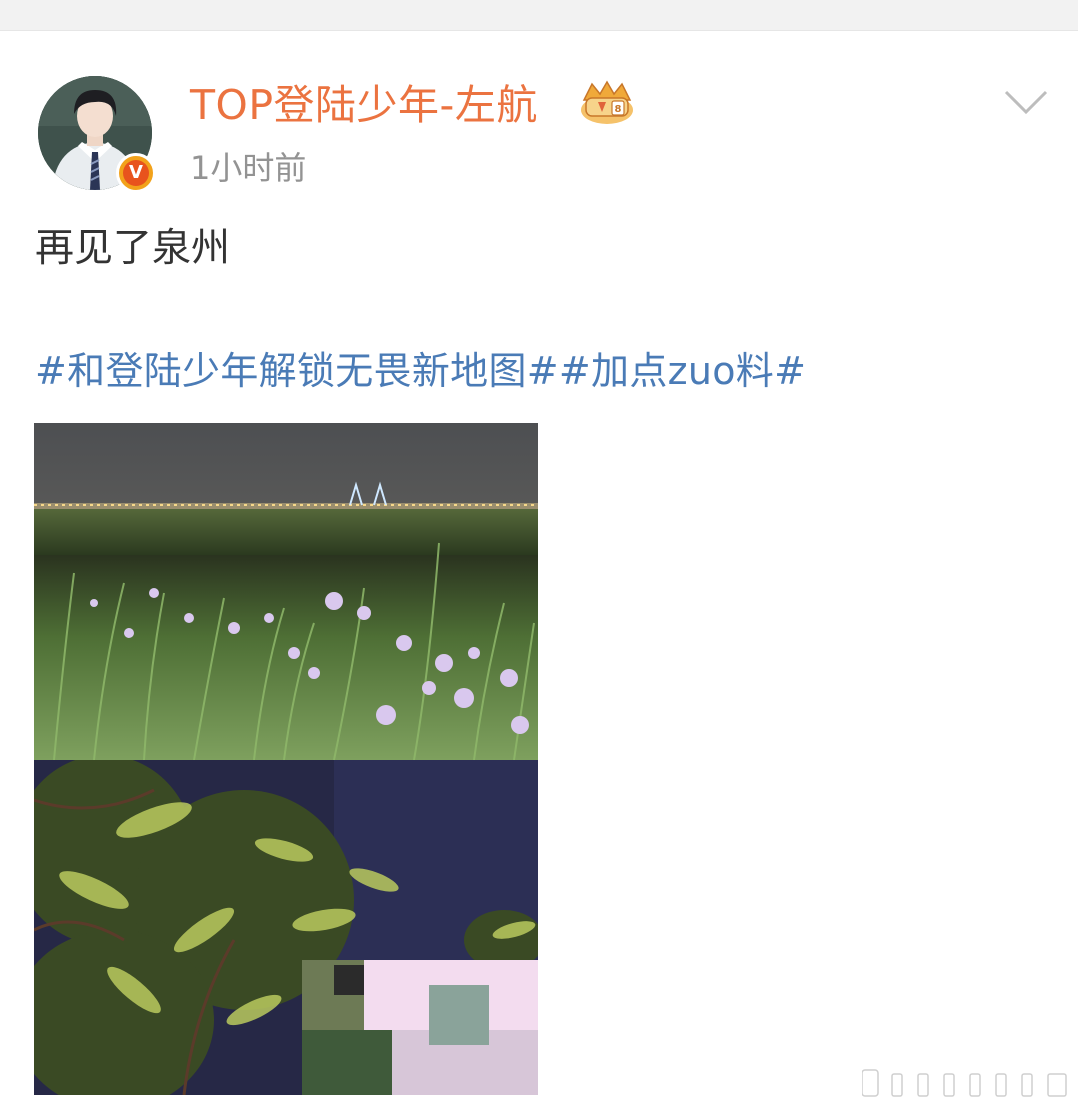 Image resolution: width=1078 pixels, height=1106 pixels. Describe the element at coordinates (964, 1083) in the screenshot. I see `image-pager-dots-icon` at that location.